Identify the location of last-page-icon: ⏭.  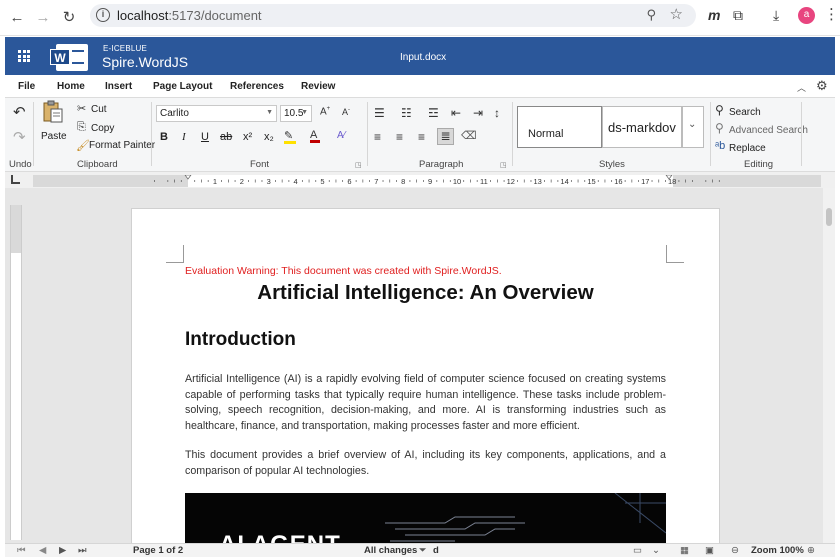
(82, 550).